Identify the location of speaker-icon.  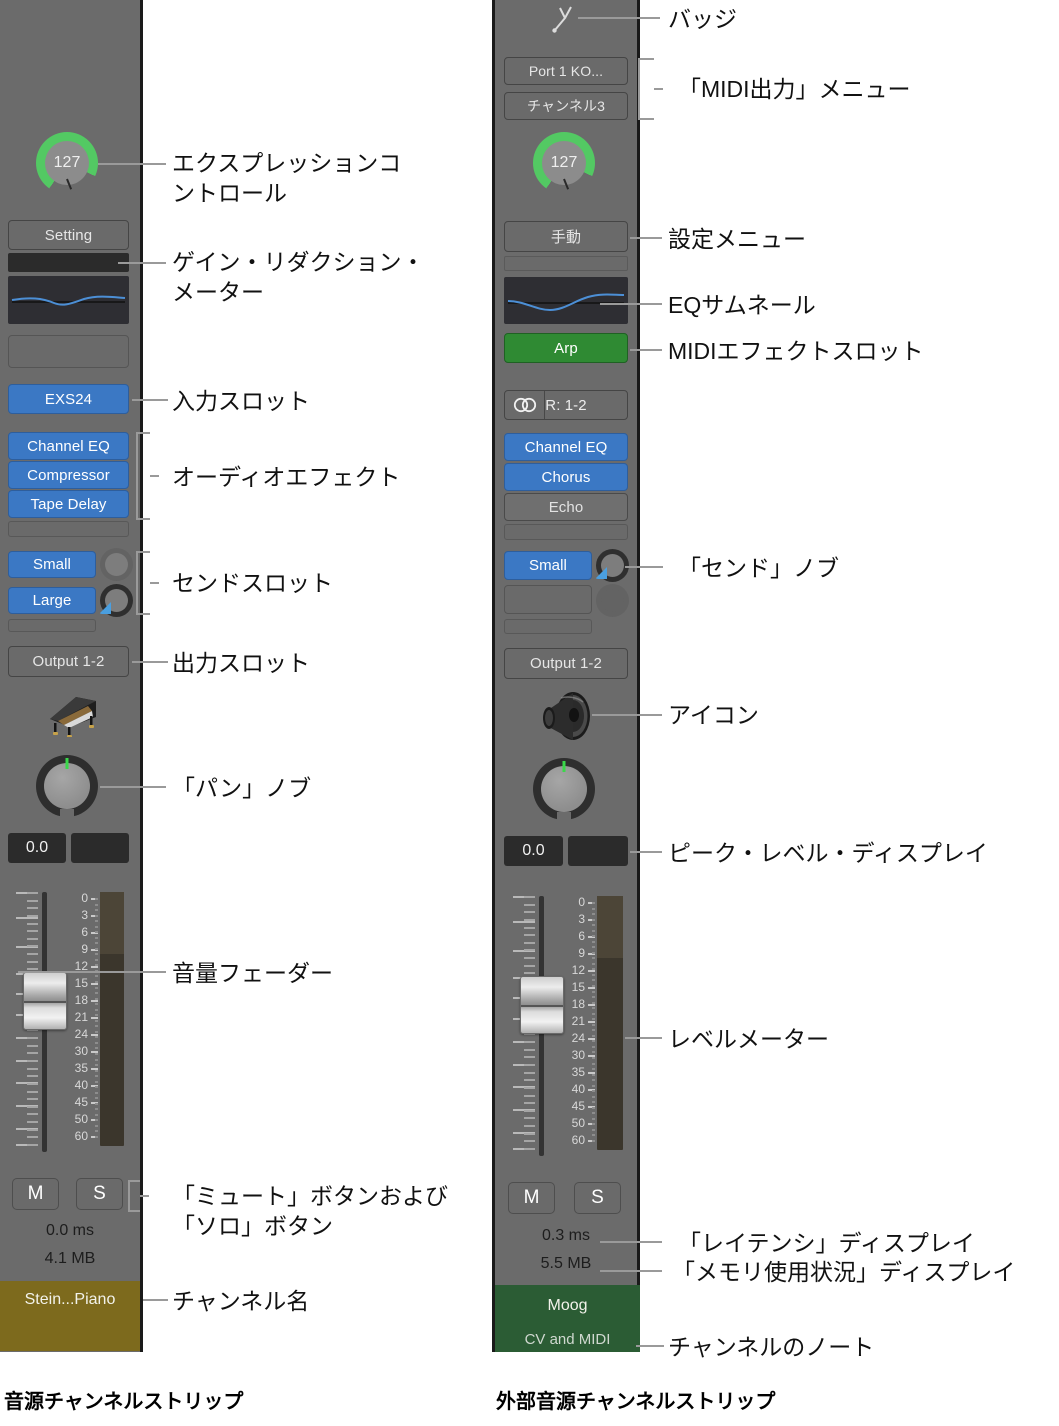
(566, 717).